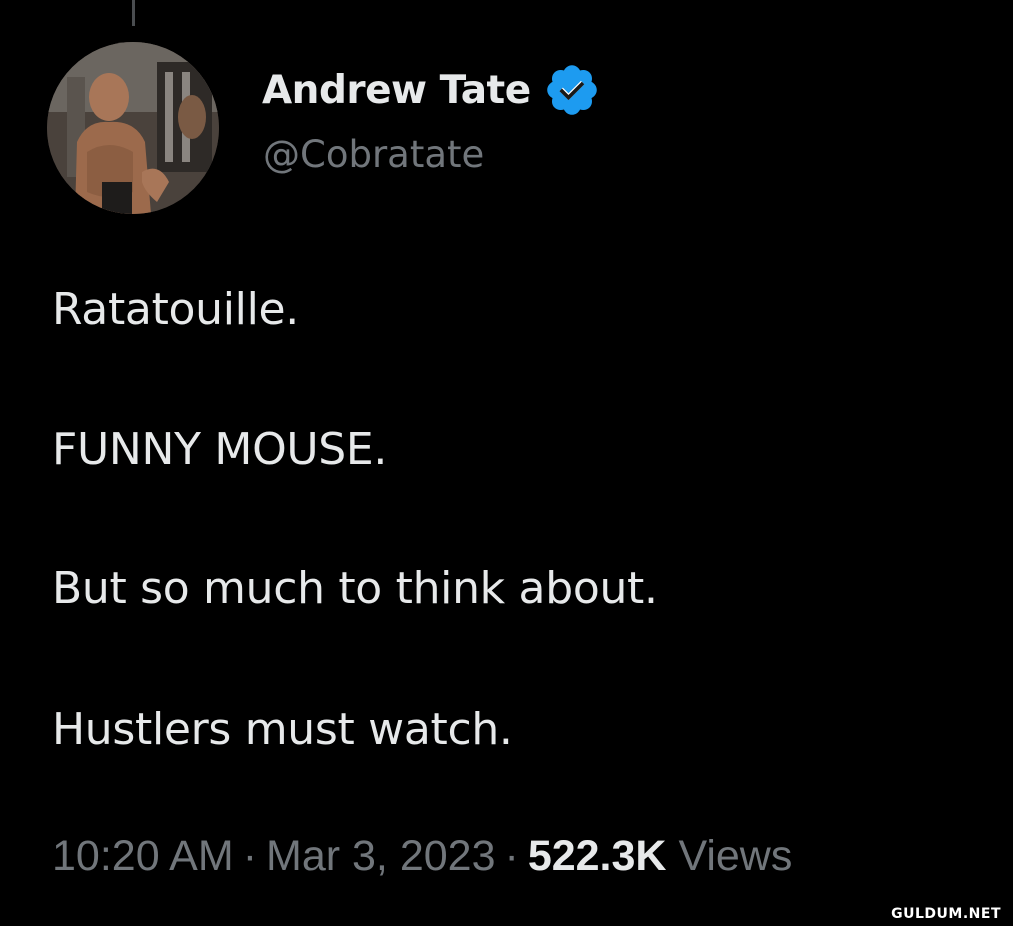 The height and width of the screenshot is (926, 1013). What do you see at coordinates (143, 856) in the screenshot?
I see `tweet-timestamp-time: 10:20 AM` at bounding box center [143, 856].